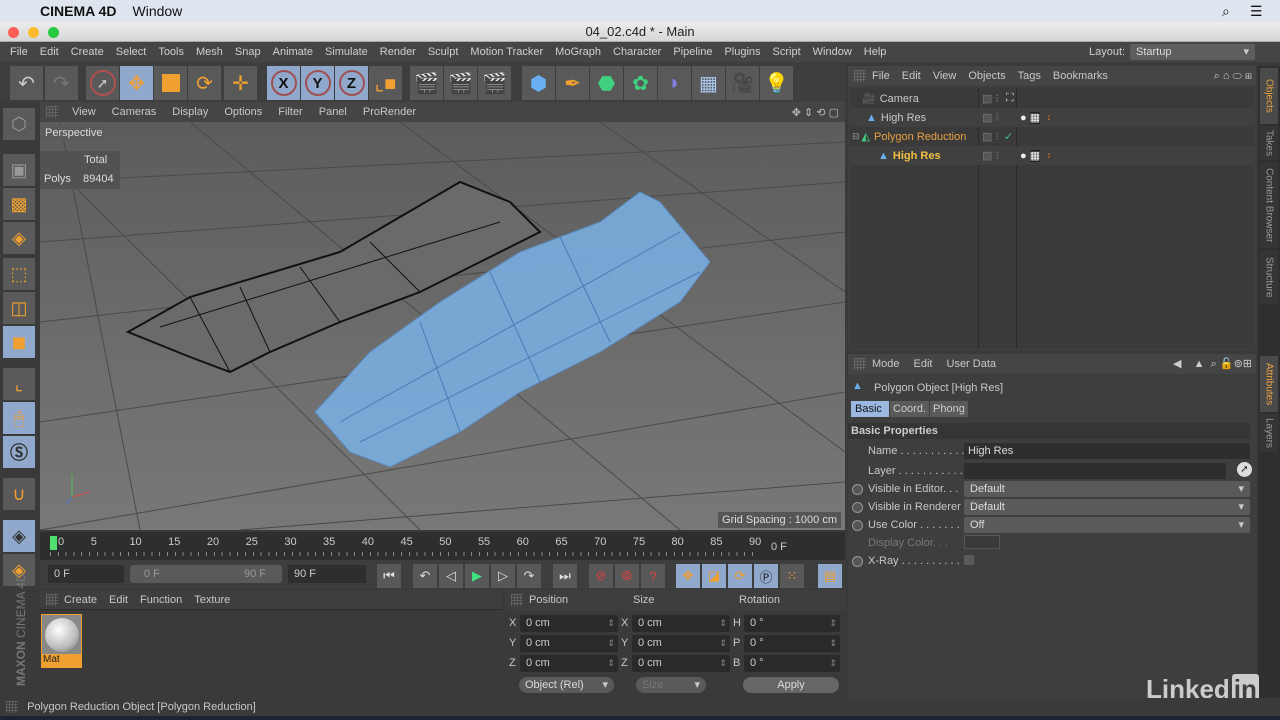  Describe the element at coordinates (460, 83) in the screenshot. I see `render-picture-viewer-button: 🎬` at that location.